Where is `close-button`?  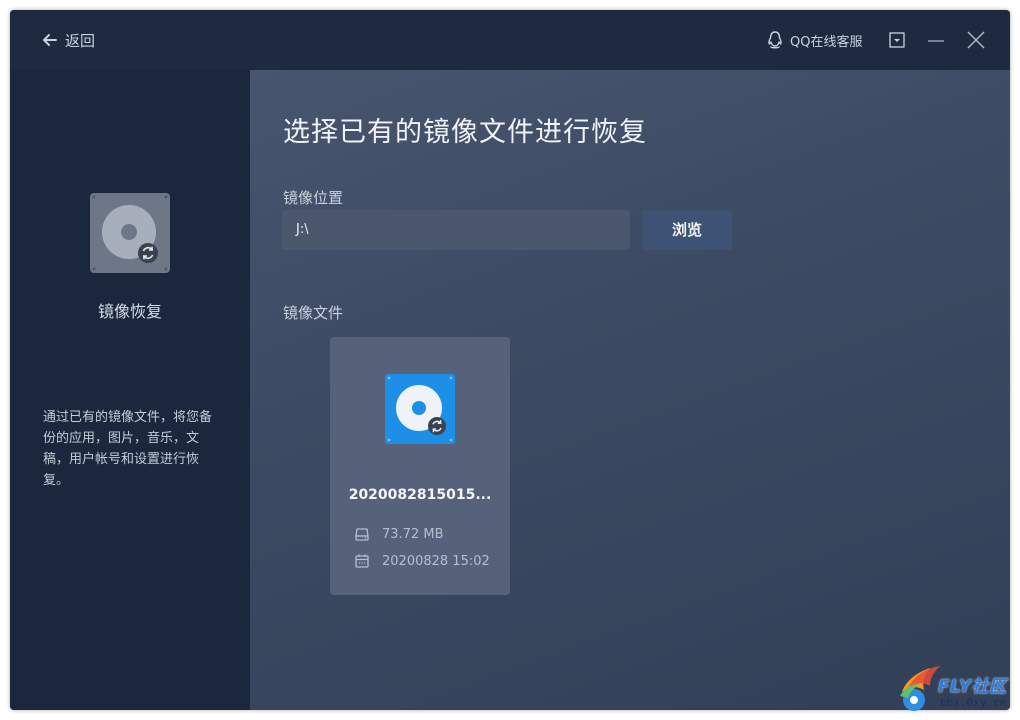 close-button is located at coordinates (976, 40).